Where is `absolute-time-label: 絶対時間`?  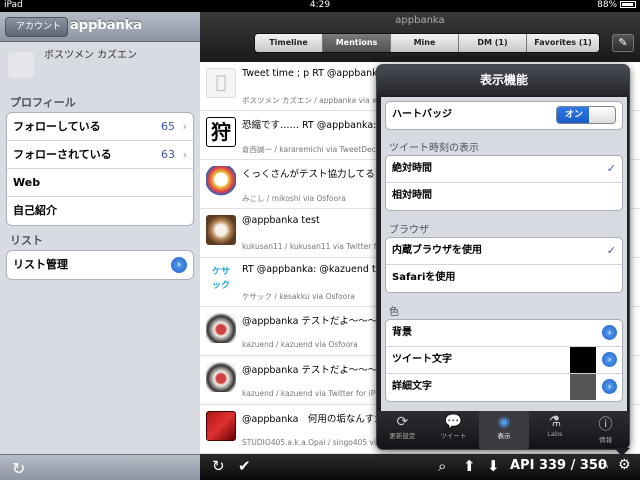
absolute-time-label: 絶対時間 is located at coordinates (412, 168).